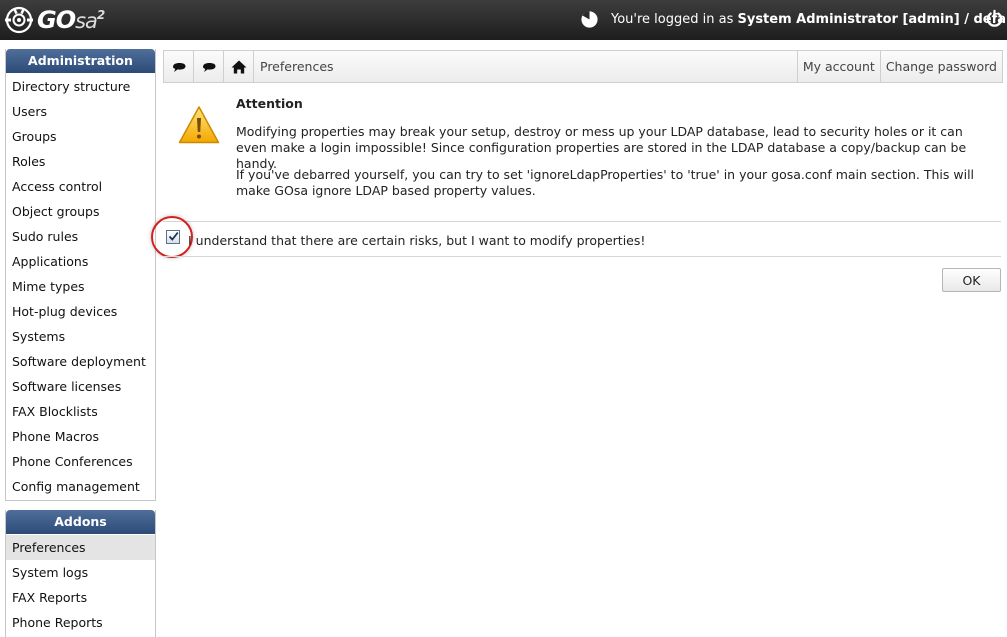 This screenshot has width=1007, height=637. Describe the element at coordinates (80, 436) in the screenshot. I see `menu-item-phone-macros: Phone Macros` at that location.